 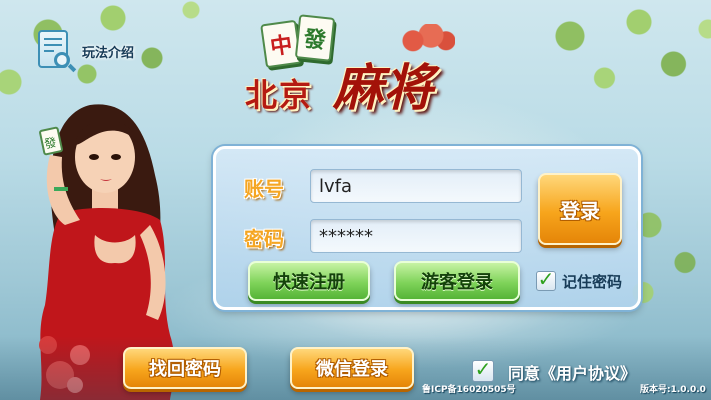 What do you see at coordinates (592, 282) in the screenshot?
I see `remember-password-label: 记住密码` at bounding box center [592, 282].